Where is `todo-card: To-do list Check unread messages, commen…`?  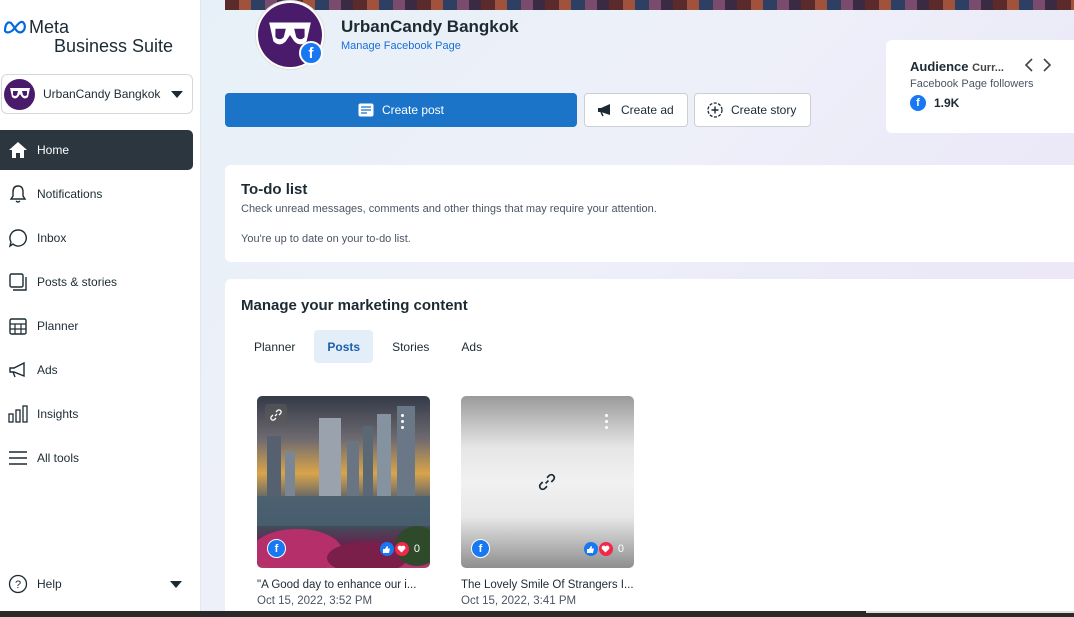 todo-card: To-do list Check unread messages, commen… is located at coordinates (649, 213).